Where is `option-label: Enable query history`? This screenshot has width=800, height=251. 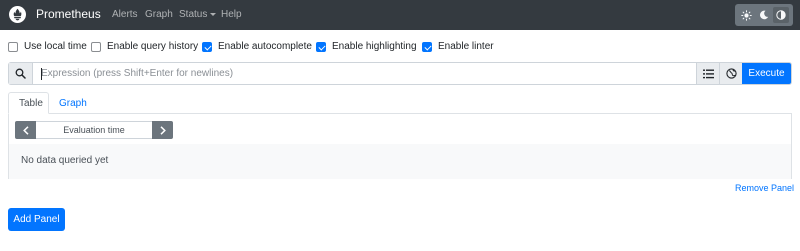
option-label: Enable query history is located at coordinates (153, 46).